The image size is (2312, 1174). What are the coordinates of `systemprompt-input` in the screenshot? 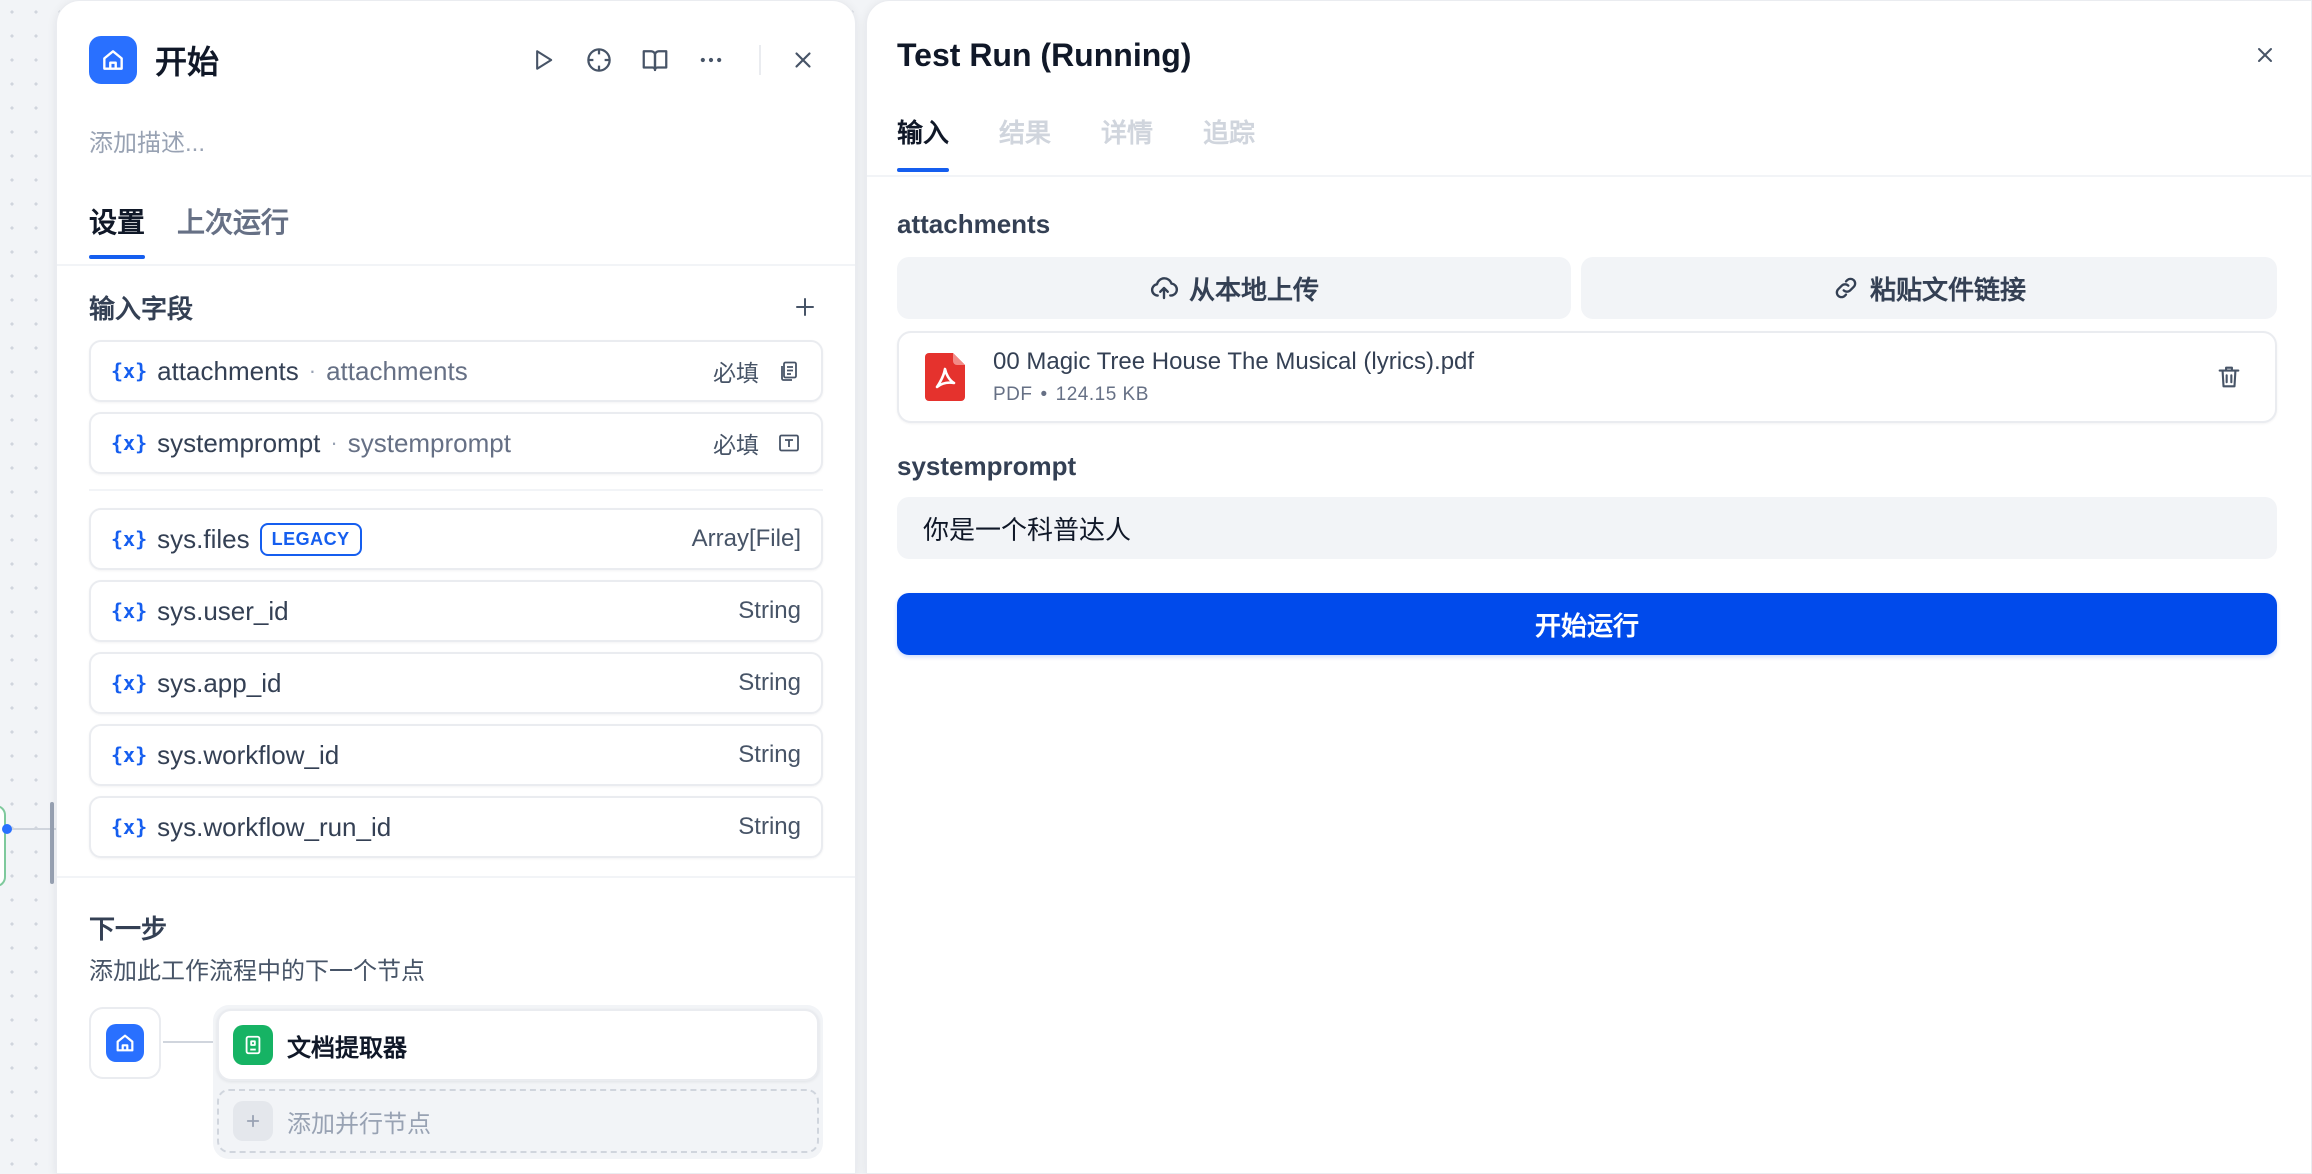 It's located at (1587, 528).